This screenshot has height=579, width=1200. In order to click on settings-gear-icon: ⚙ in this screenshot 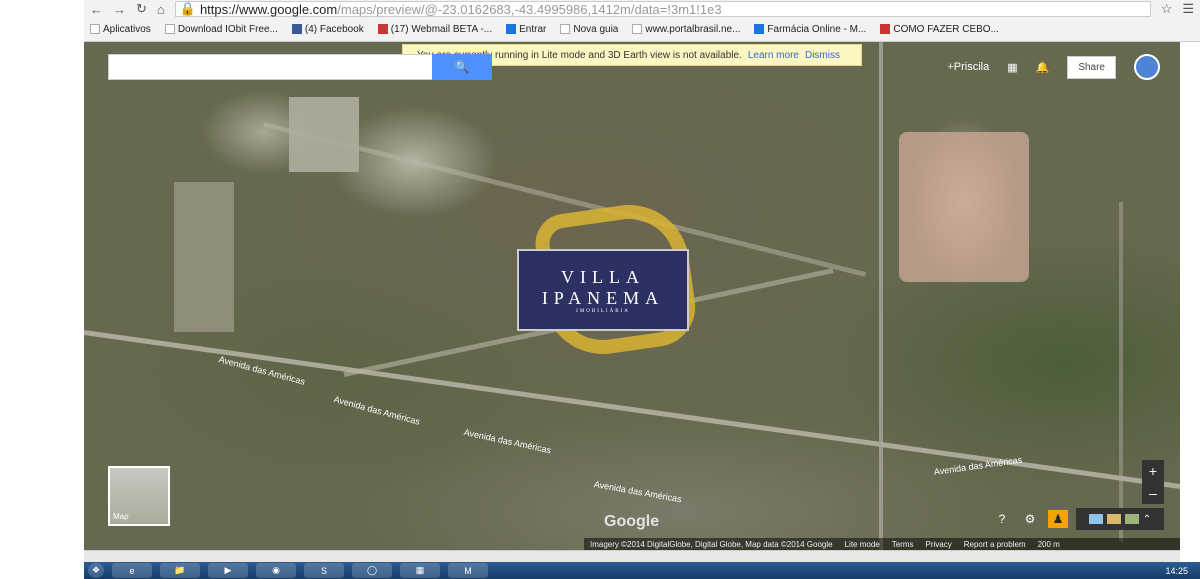, I will do `click(1030, 519)`.